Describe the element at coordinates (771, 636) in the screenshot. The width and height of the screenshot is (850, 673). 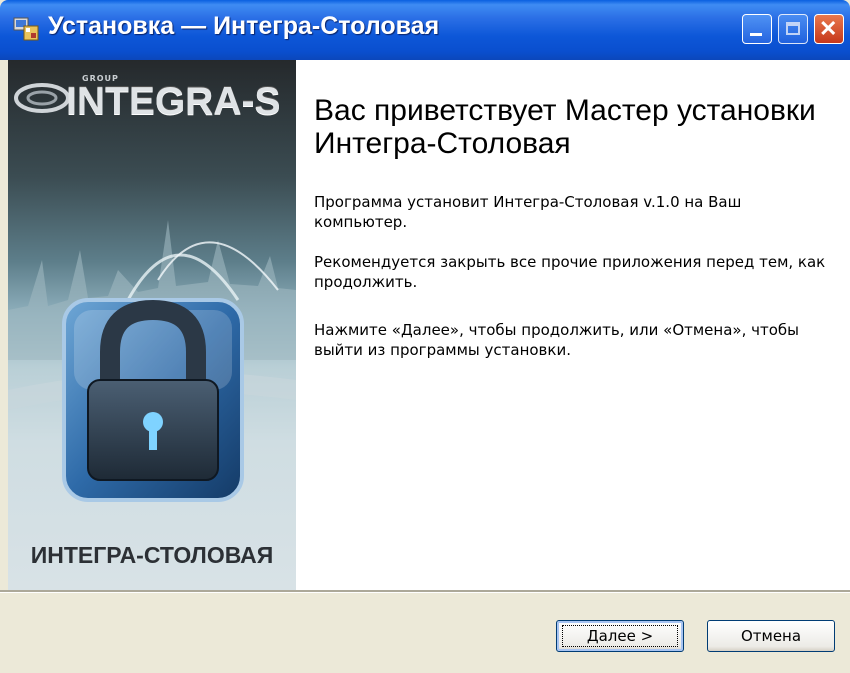
I see `cancel-button: Отмена` at that location.